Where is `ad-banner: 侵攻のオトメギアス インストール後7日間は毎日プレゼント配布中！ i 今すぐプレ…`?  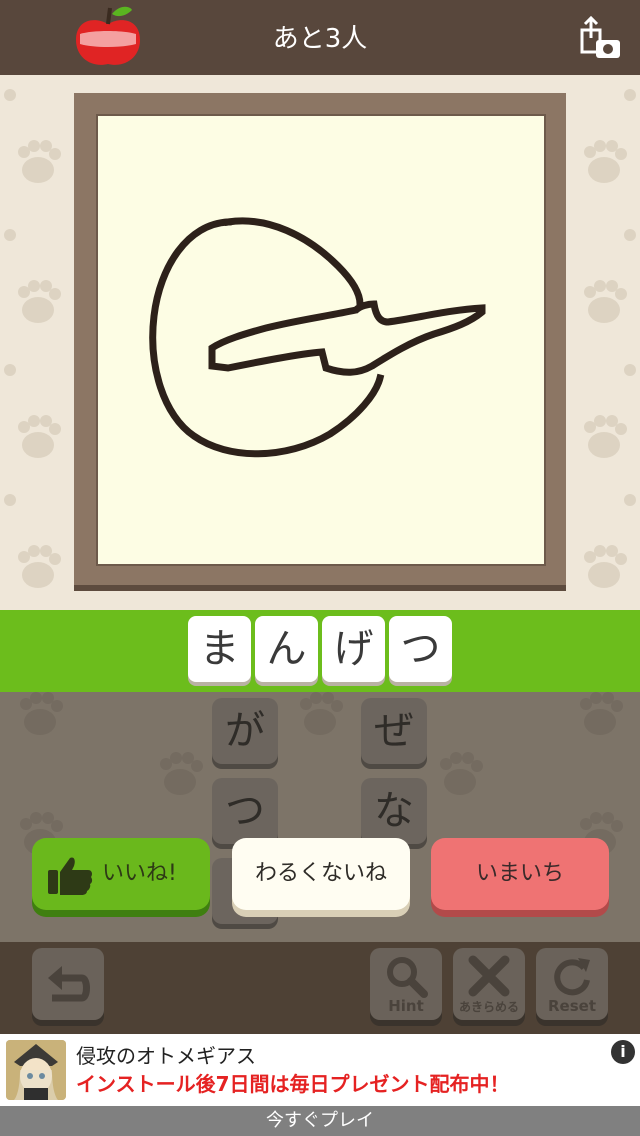
ad-banner: 侵攻のオトメギアス インストール後7日間は毎日プレゼント配布中！ i 今すぐプレ… is located at coordinates (320, 1085).